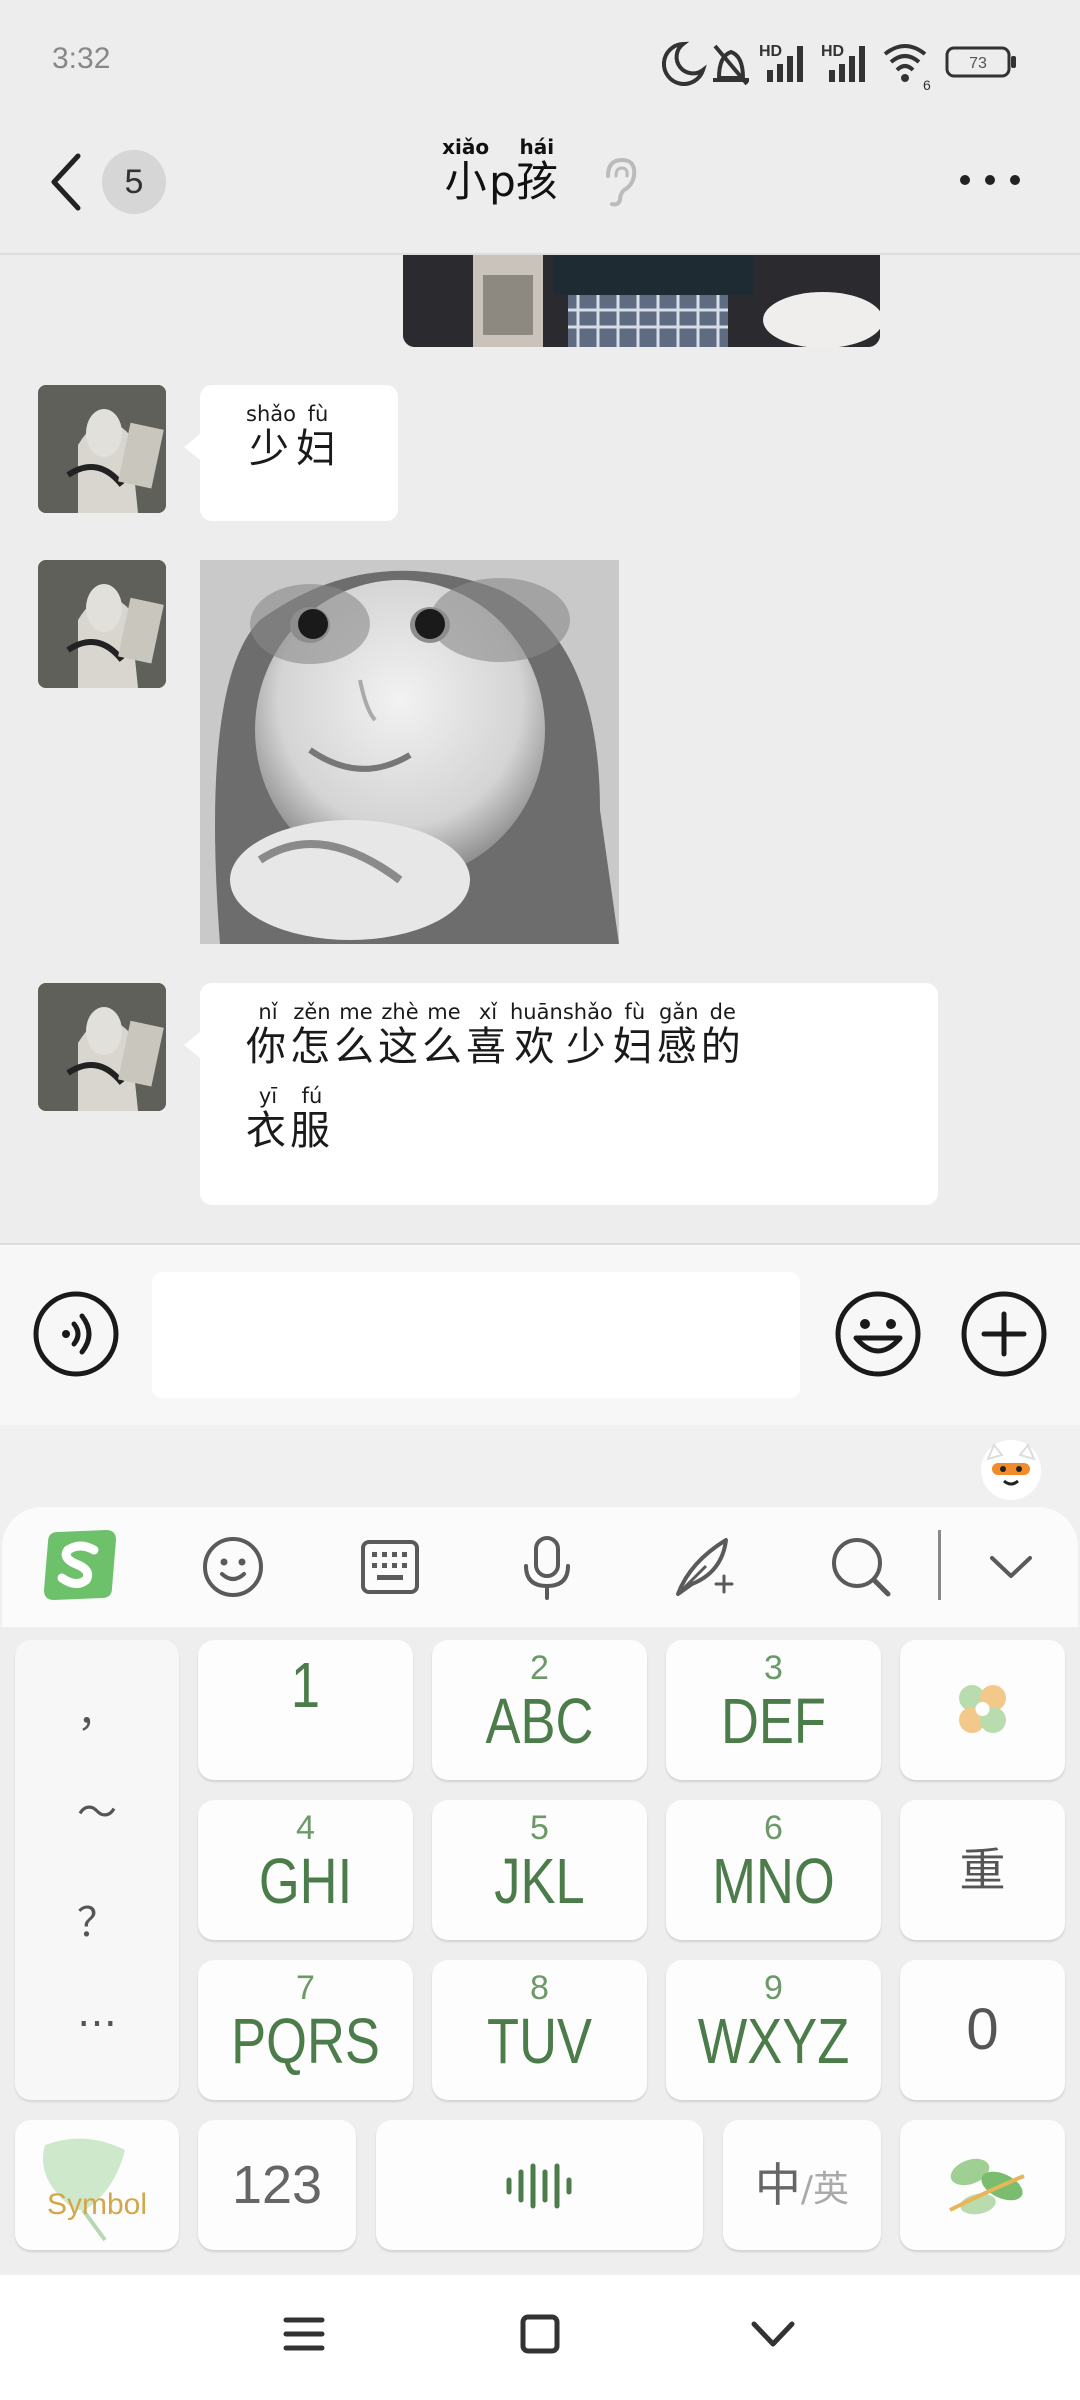 The image size is (1080, 2400). I want to click on leaf-key, so click(982, 2185).